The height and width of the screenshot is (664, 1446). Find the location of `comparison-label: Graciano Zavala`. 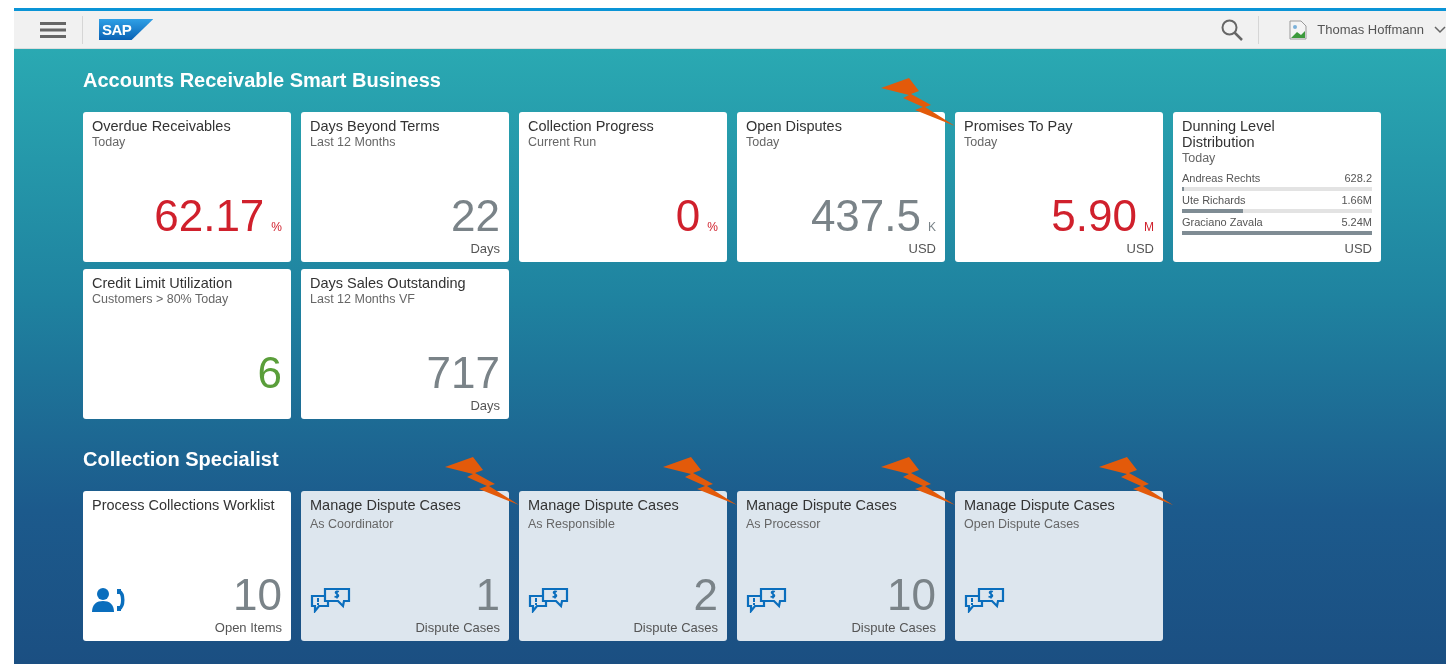

comparison-label: Graciano Zavala is located at coordinates (1222, 222).